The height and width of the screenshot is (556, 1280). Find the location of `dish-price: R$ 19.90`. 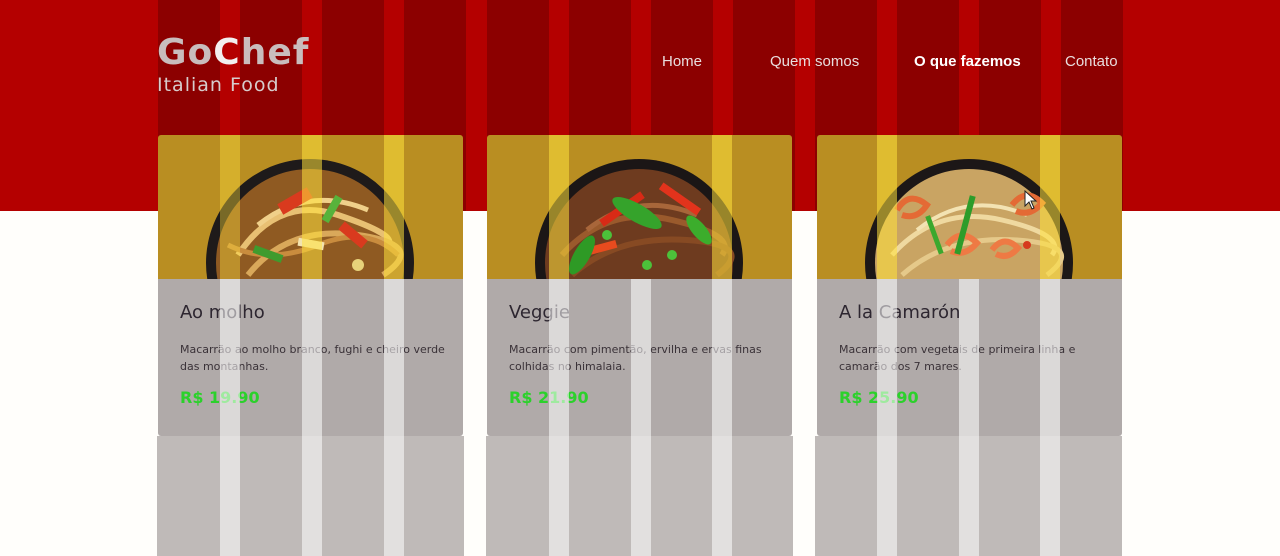

dish-price: R$ 19.90 is located at coordinates (220, 397).